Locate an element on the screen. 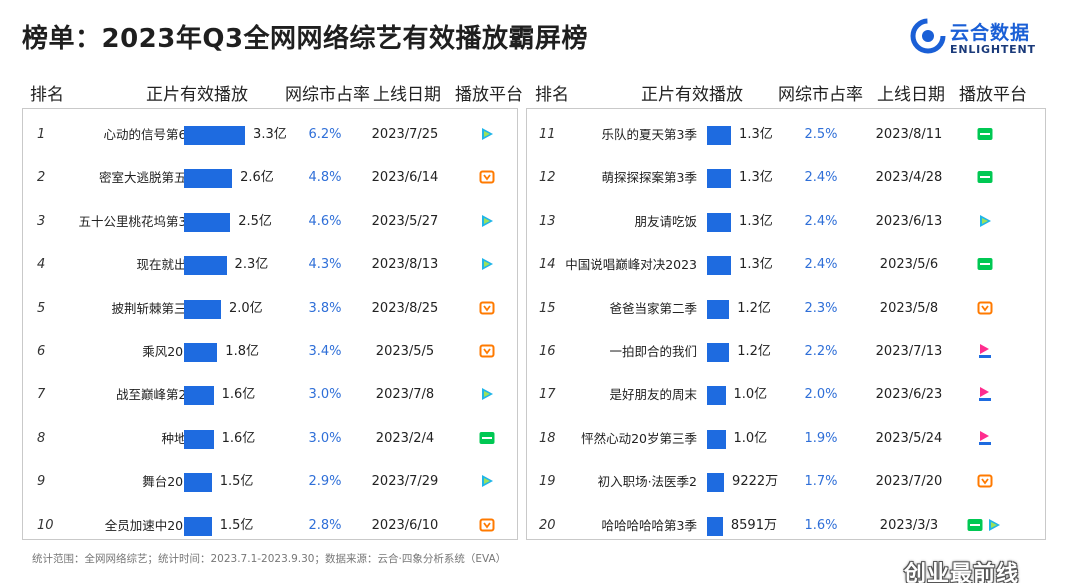 The height and width of the screenshot is (583, 1080). show-name: 舞台2023 is located at coordinates (170, 482).